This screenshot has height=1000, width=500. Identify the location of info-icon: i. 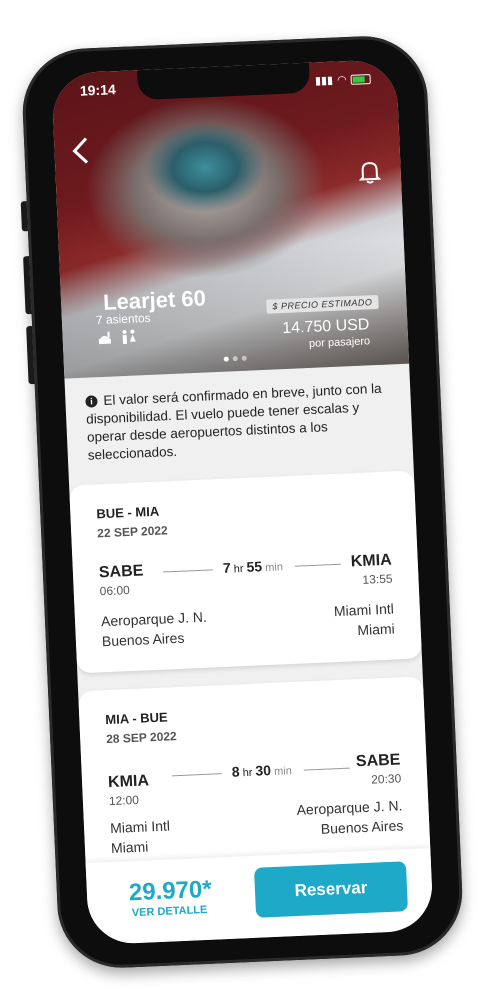
(91, 401).